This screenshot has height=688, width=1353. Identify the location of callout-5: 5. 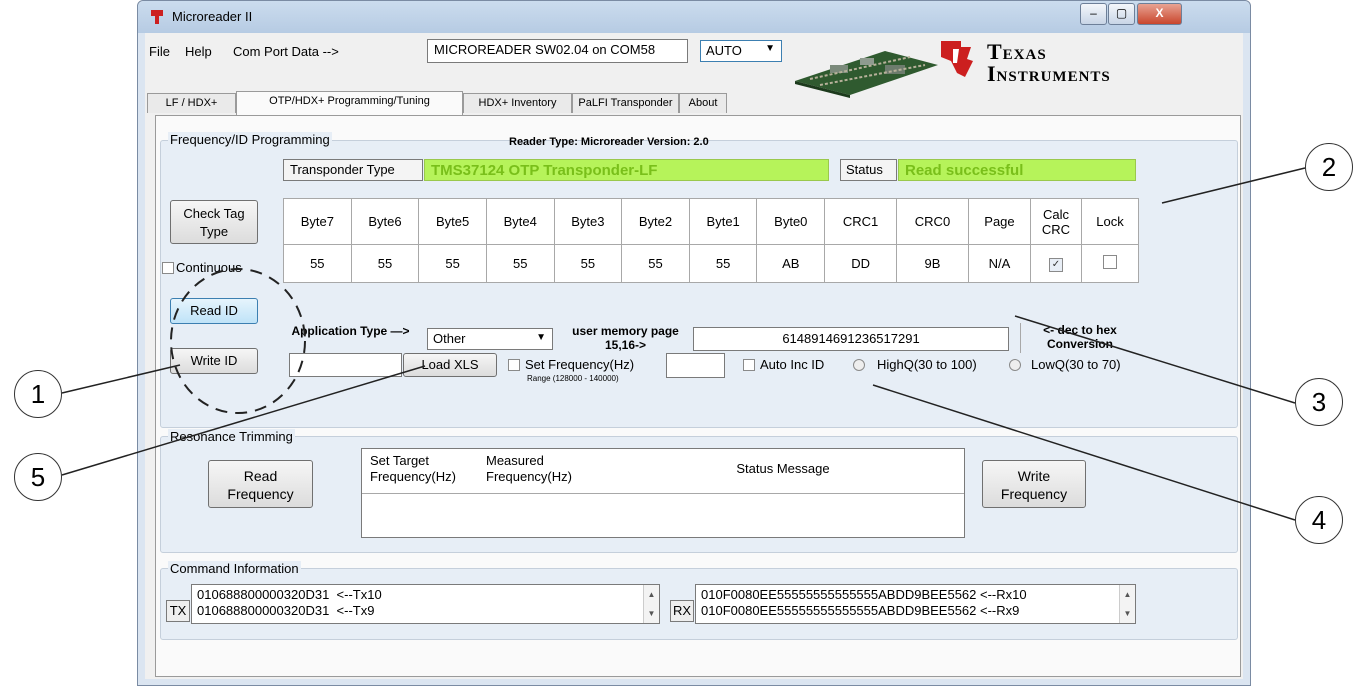
(38, 477).